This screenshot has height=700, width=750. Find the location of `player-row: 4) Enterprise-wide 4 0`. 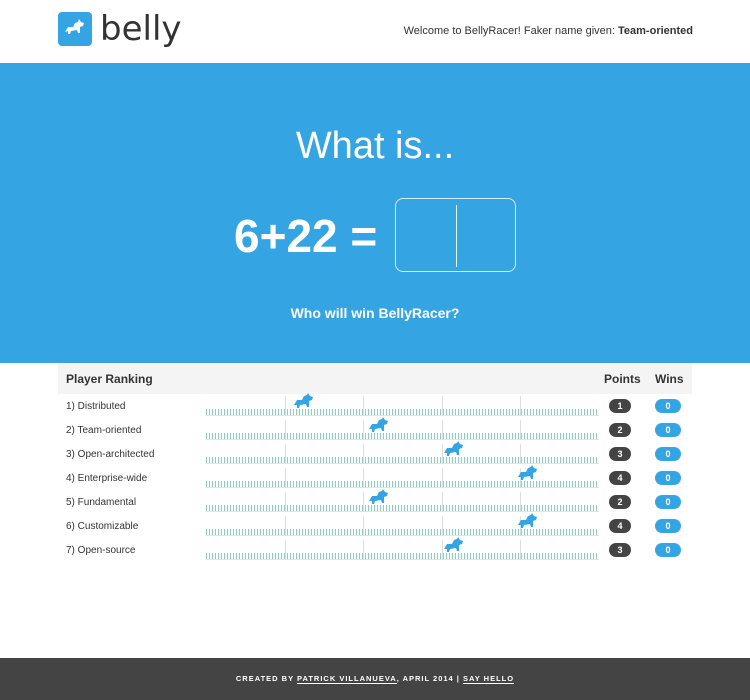

player-row: 4) Enterprise-wide 4 0 is located at coordinates (375, 477).